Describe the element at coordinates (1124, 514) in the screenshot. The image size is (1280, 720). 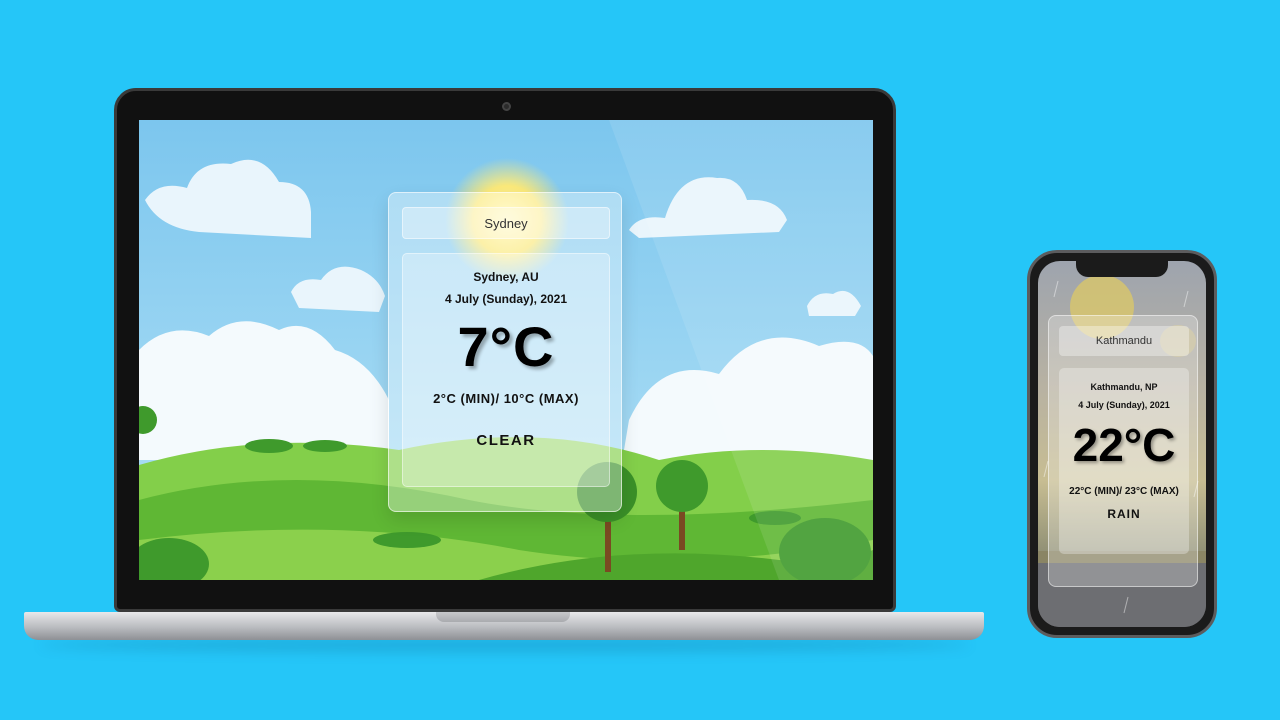
I see `weather-condition: RAIN` at that location.